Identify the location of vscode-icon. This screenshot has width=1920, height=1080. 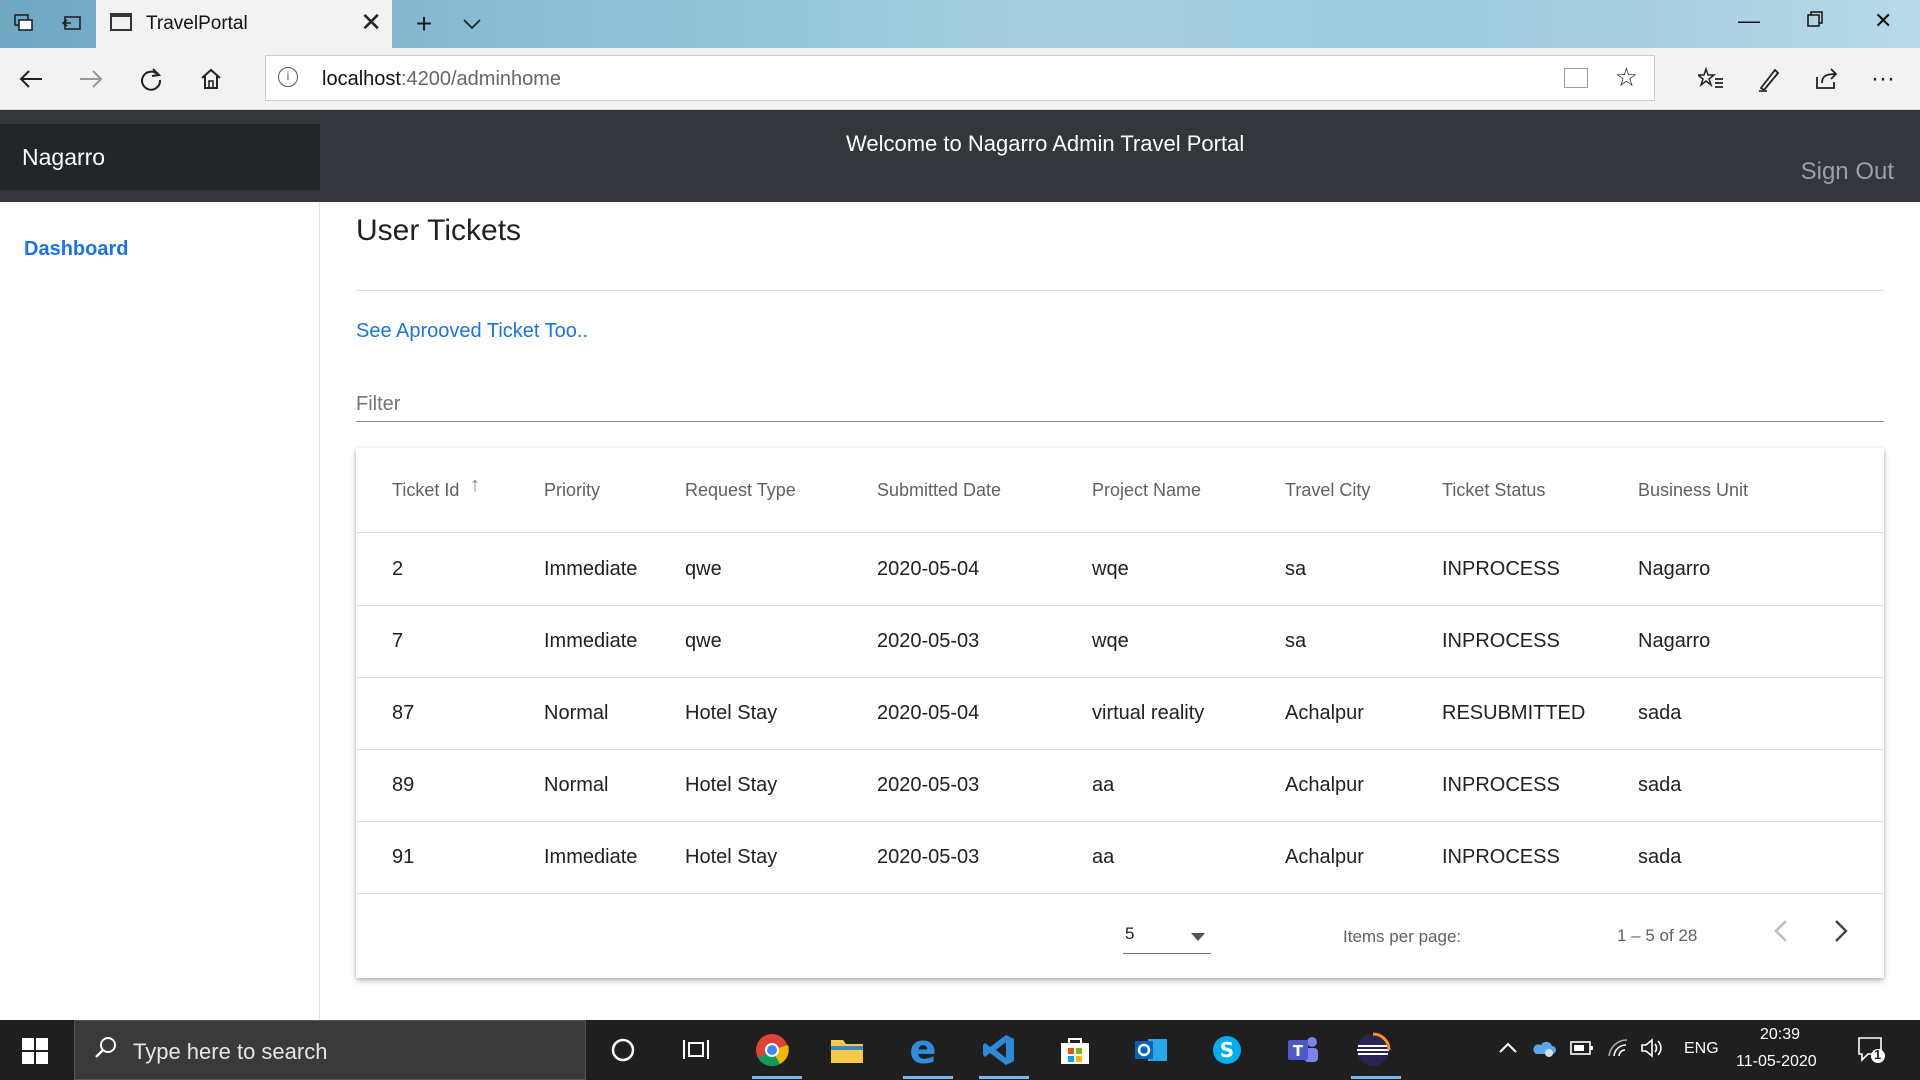
(999, 1050).